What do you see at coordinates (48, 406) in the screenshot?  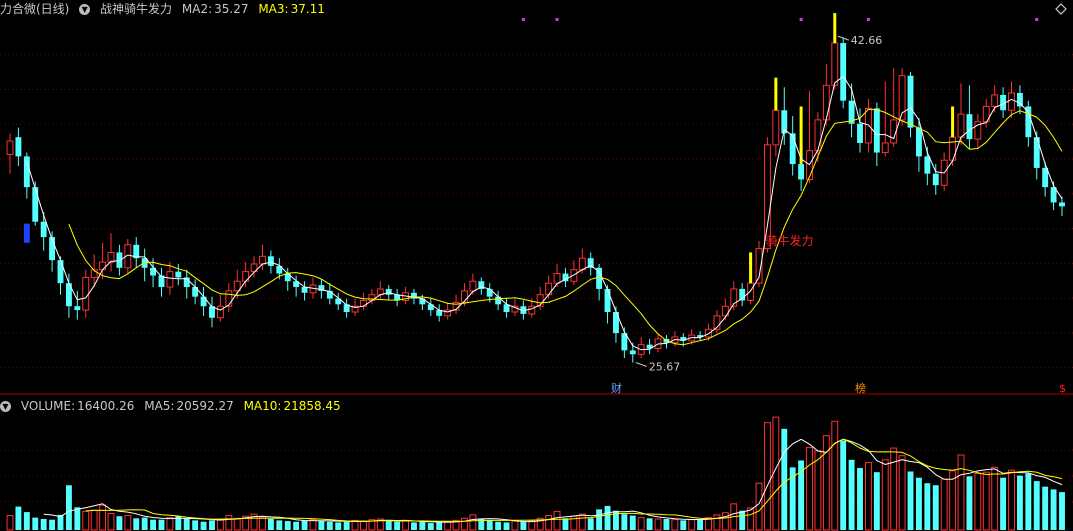 I see `volume-label: VOLUME:` at bounding box center [48, 406].